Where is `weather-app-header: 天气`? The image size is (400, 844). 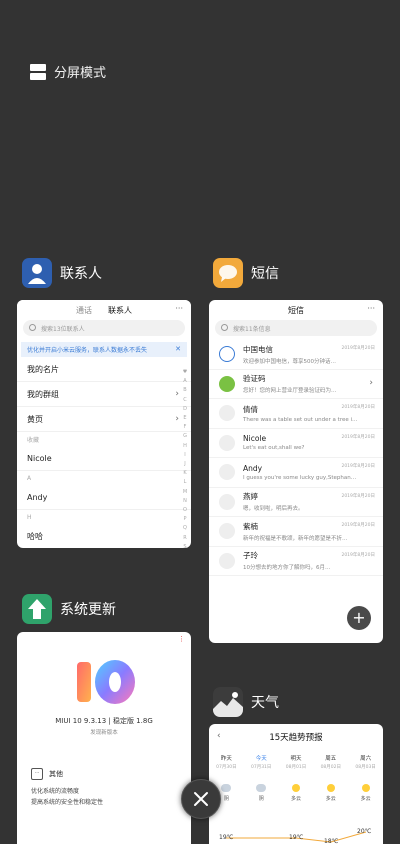 weather-app-header: 天气 is located at coordinates (246, 702).